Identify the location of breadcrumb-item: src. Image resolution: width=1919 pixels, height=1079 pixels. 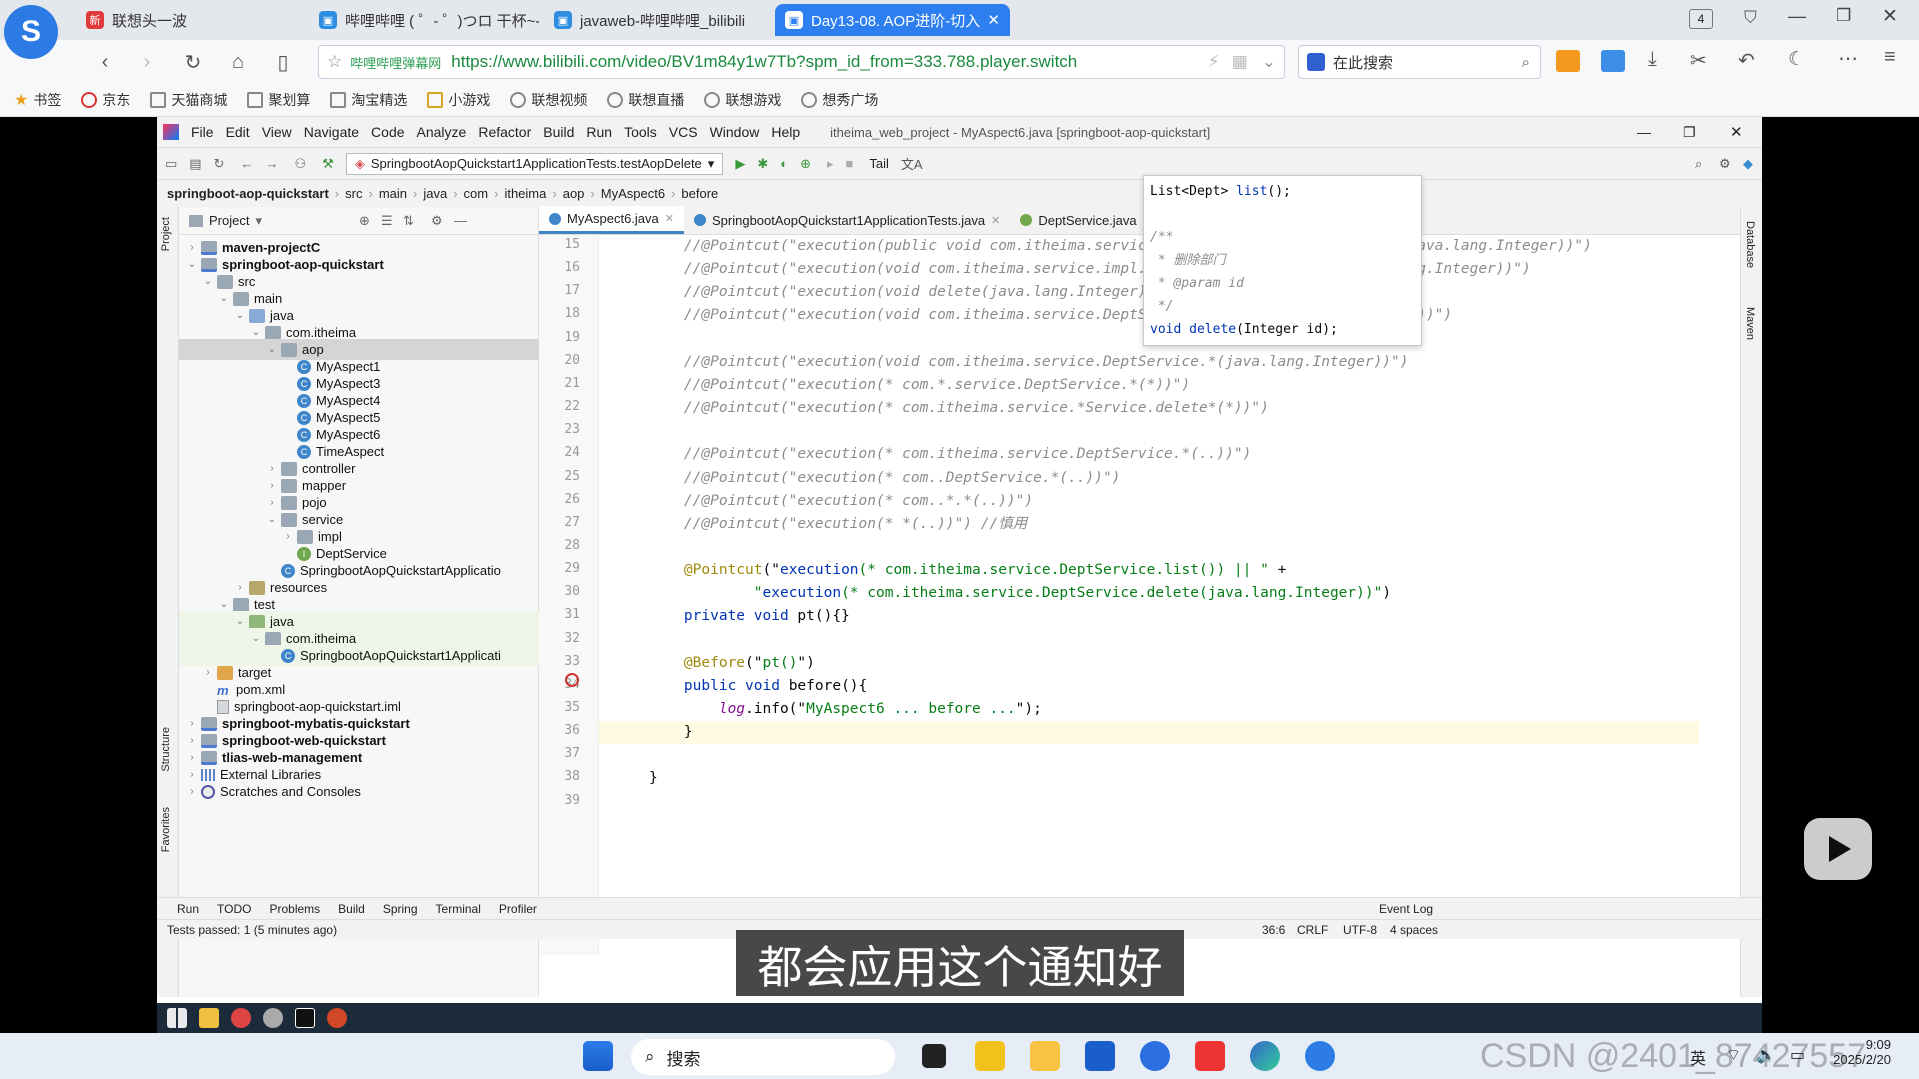
(353, 193).